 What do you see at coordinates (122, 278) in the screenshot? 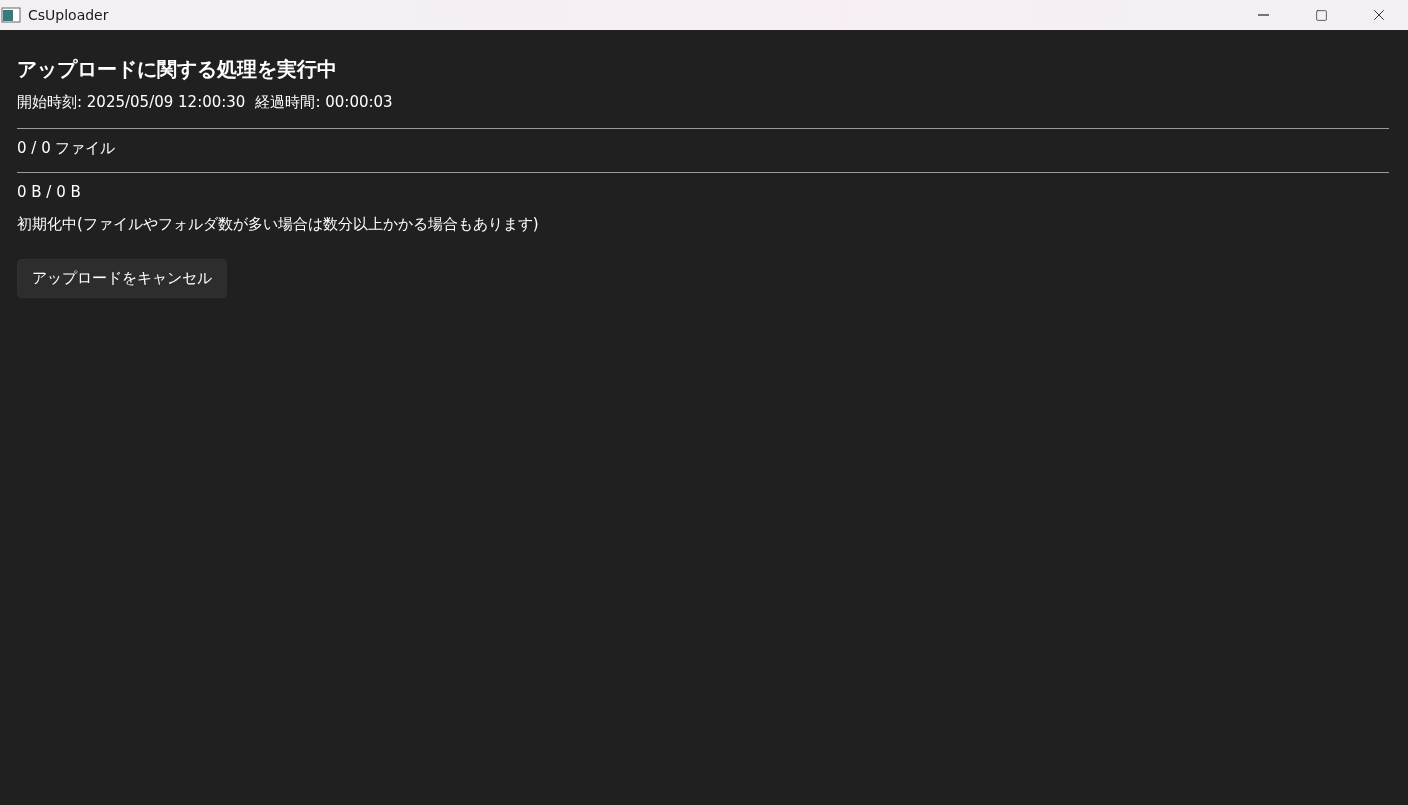
I see `cancel-upload-button: アップロードをキャンセル` at bounding box center [122, 278].